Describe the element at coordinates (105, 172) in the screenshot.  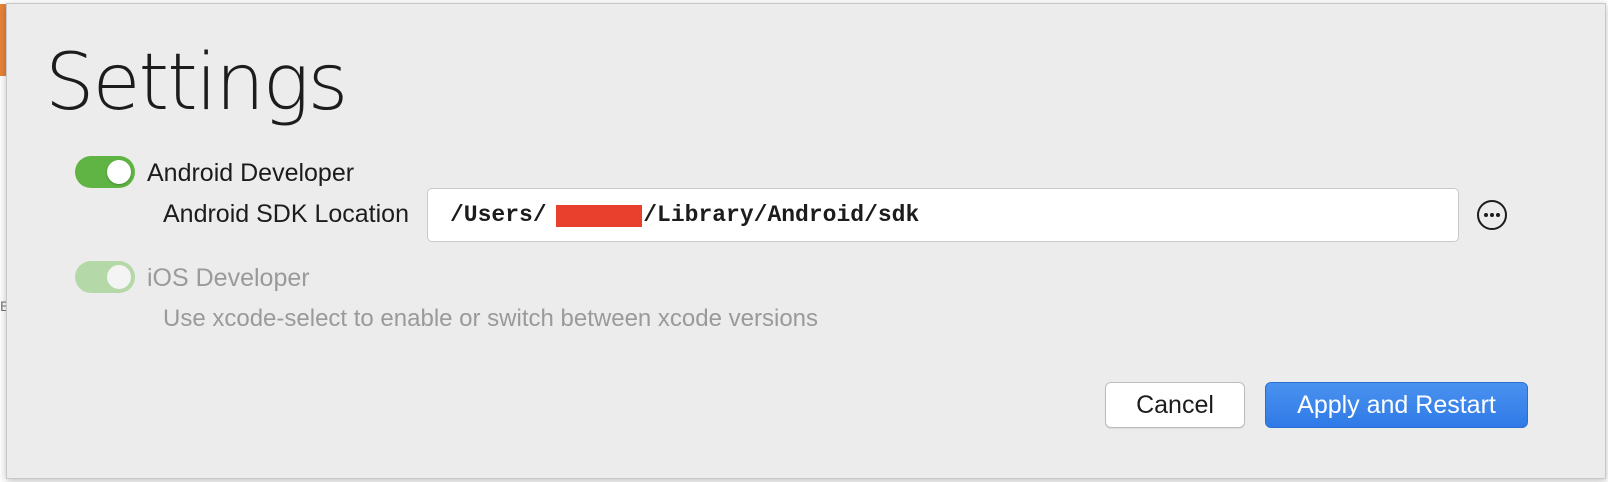
I see `android-developer-toggle` at that location.